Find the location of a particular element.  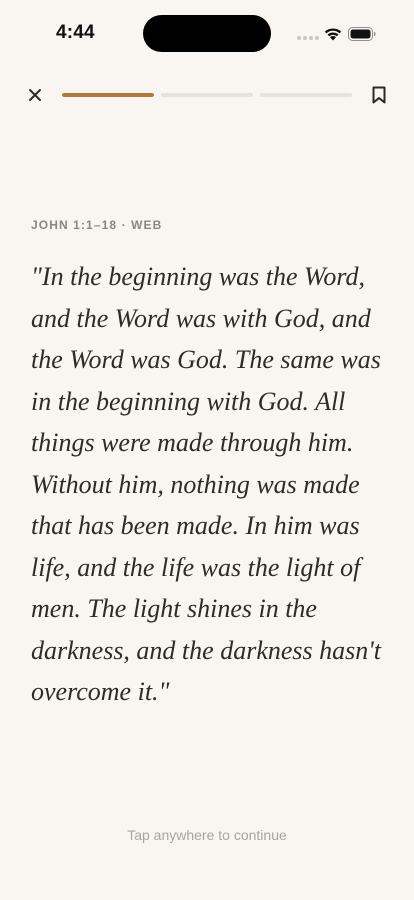

progress-segment-fill is located at coordinates (108, 95).